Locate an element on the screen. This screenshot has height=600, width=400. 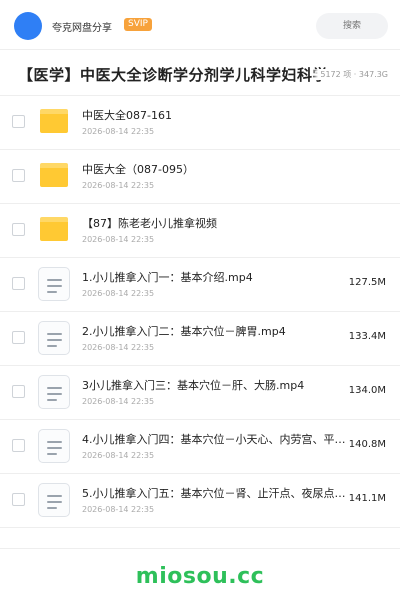
item-size: 134.0M is located at coordinates (367, 390).